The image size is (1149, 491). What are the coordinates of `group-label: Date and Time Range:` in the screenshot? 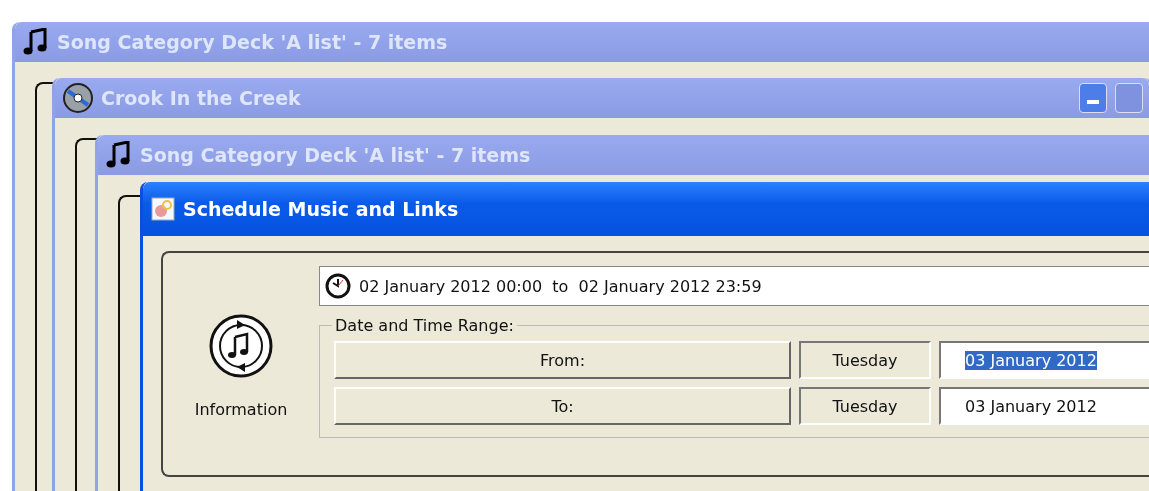 It's located at (424, 325).